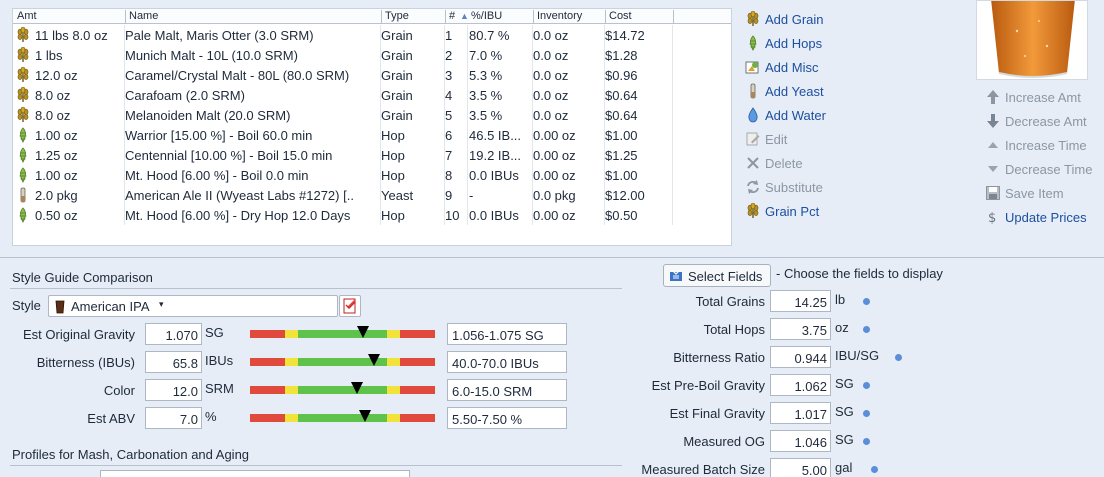 The height and width of the screenshot is (477, 1104). What do you see at coordinates (844, 411) in the screenshot?
I see `field-unit: SG` at bounding box center [844, 411].